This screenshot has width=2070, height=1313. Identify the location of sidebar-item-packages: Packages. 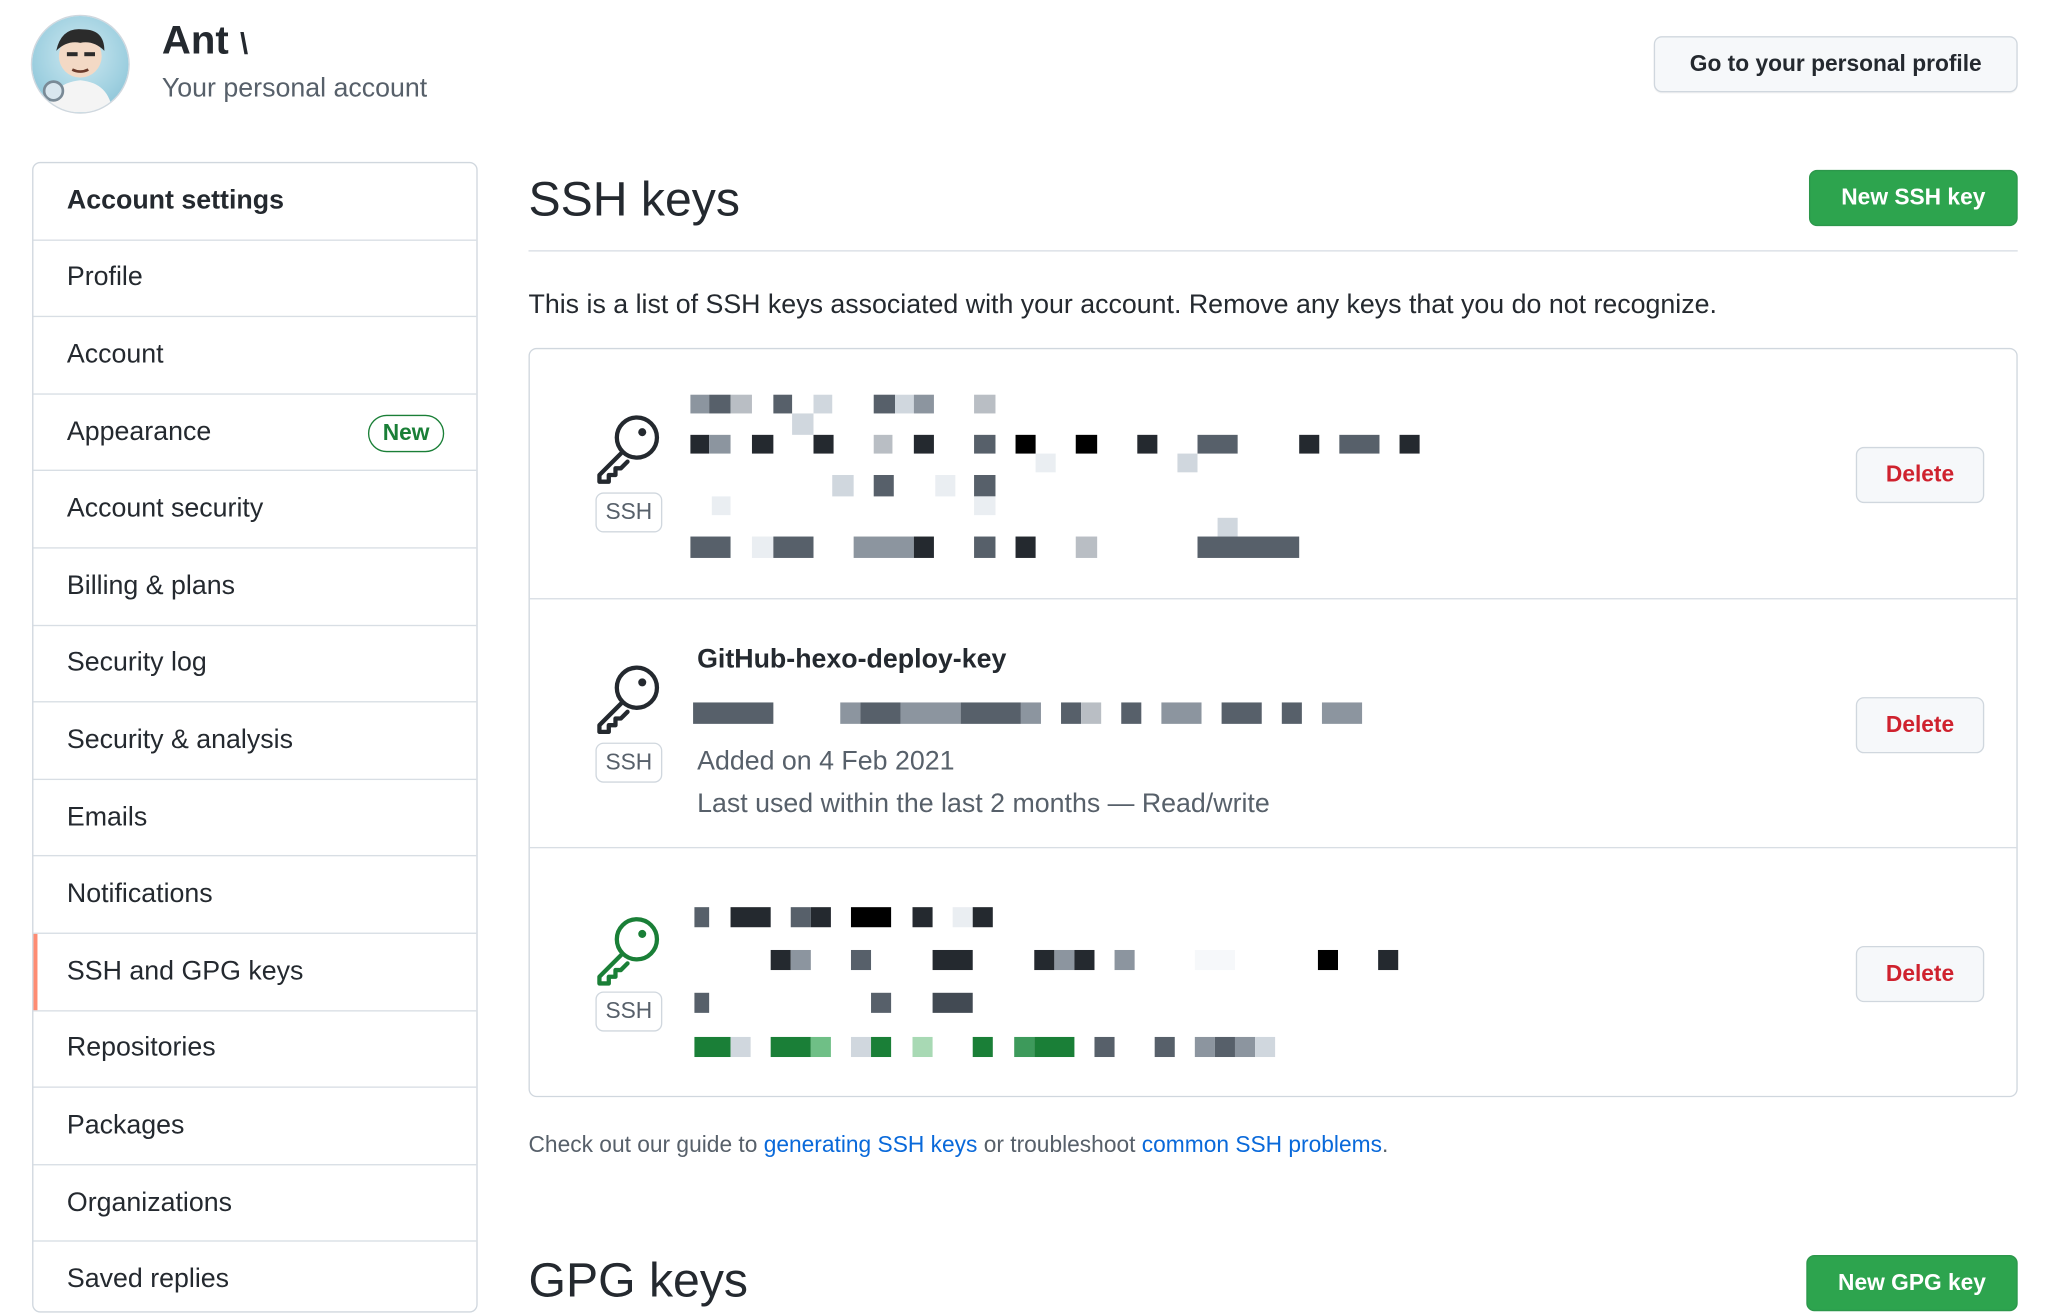
(255, 1127).